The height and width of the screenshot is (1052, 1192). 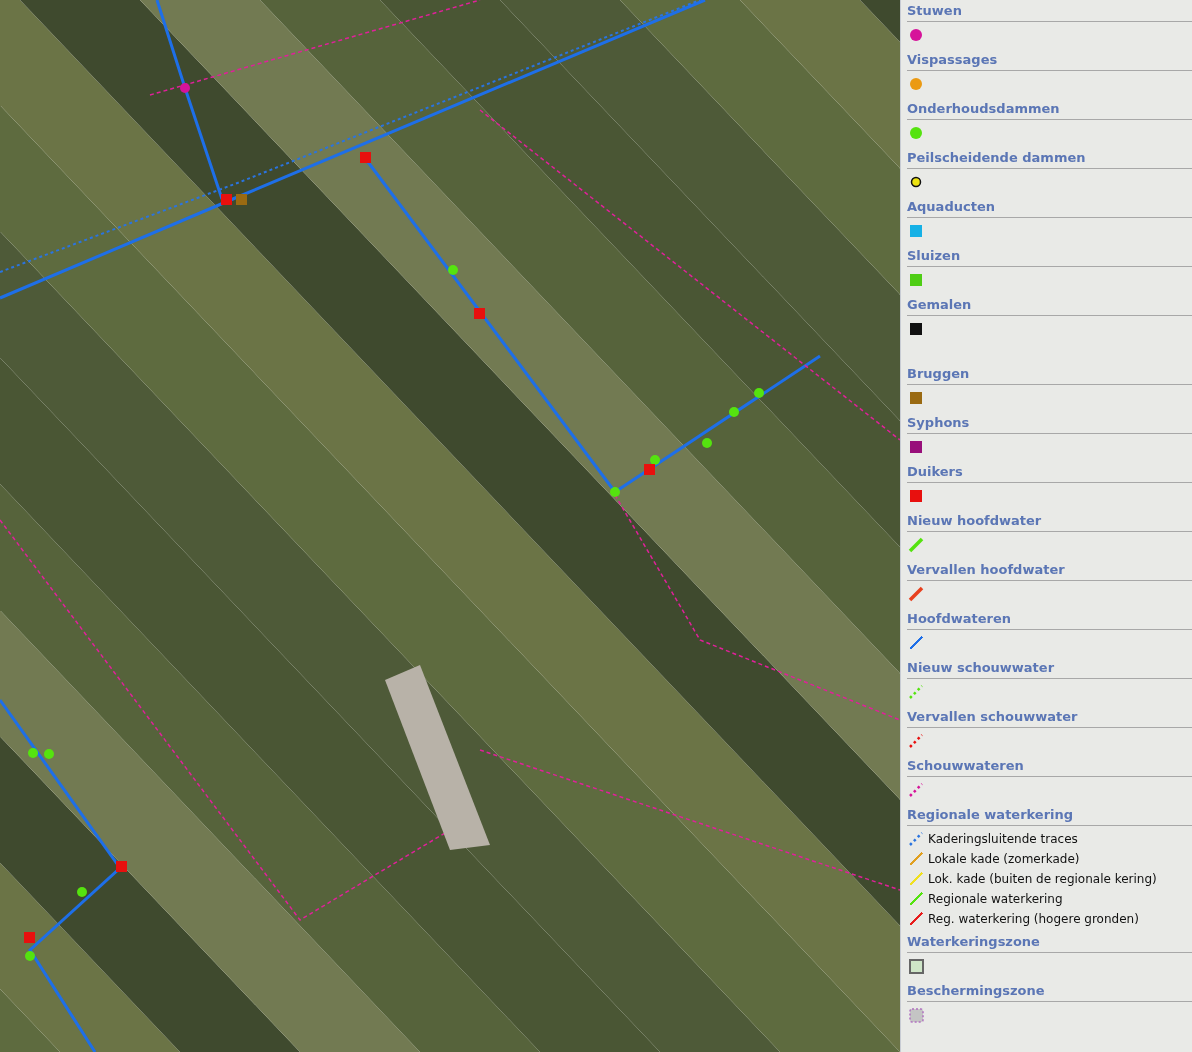 I want to click on legend-heading: Peilscheidende dammen, so click(x=1049, y=157).